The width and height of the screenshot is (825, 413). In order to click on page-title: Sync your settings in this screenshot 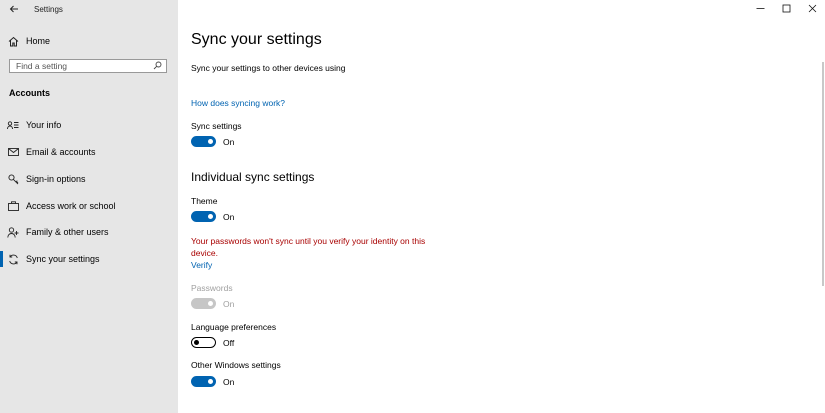, I will do `click(256, 39)`.